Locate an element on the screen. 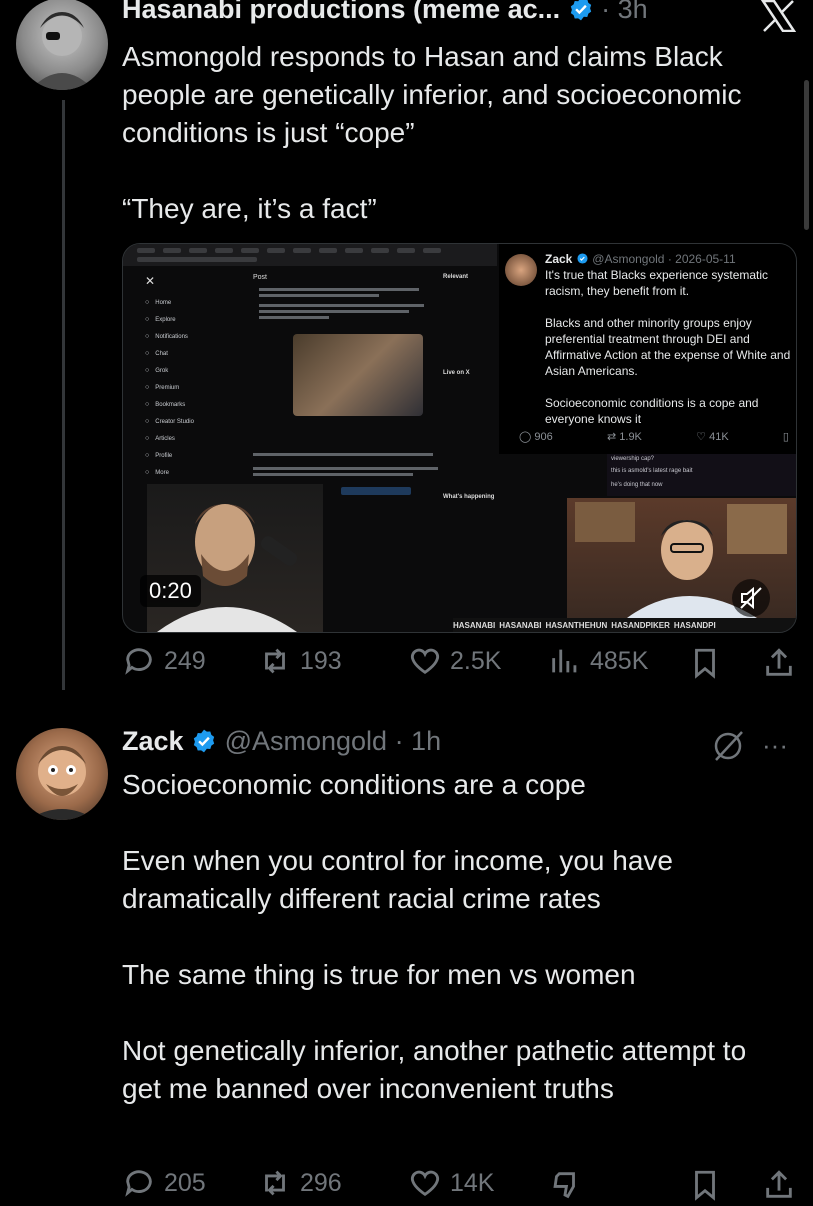 The image size is (813, 1206). author-name: Zack is located at coordinates (153, 741).